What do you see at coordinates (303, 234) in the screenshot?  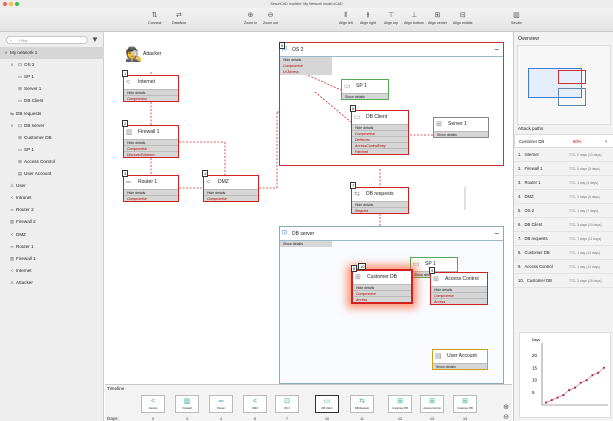 I see `group-db-server-title: DB server` at bounding box center [303, 234].